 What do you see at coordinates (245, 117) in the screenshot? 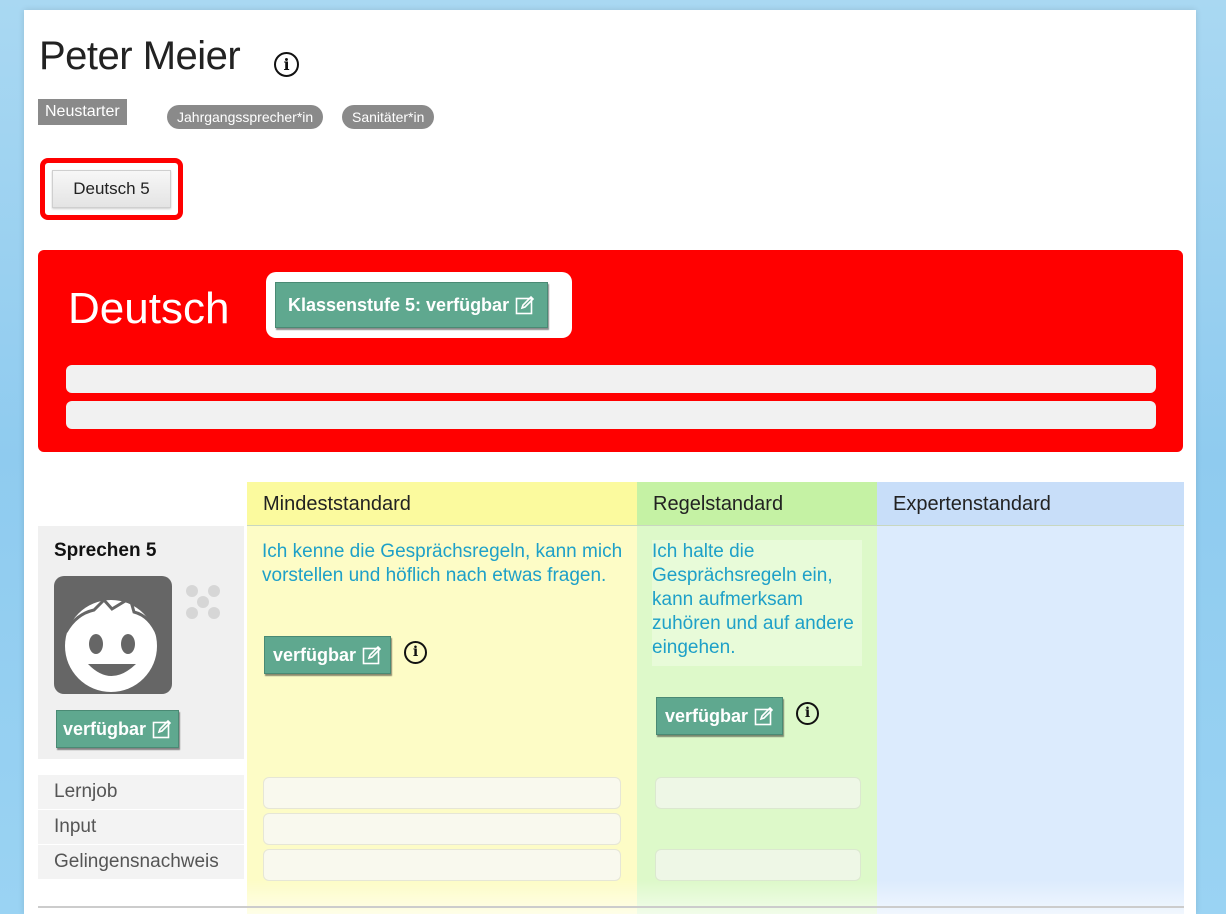
I see `role-badge-1: Jahrgangssprecher*in` at bounding box center [245, 117].